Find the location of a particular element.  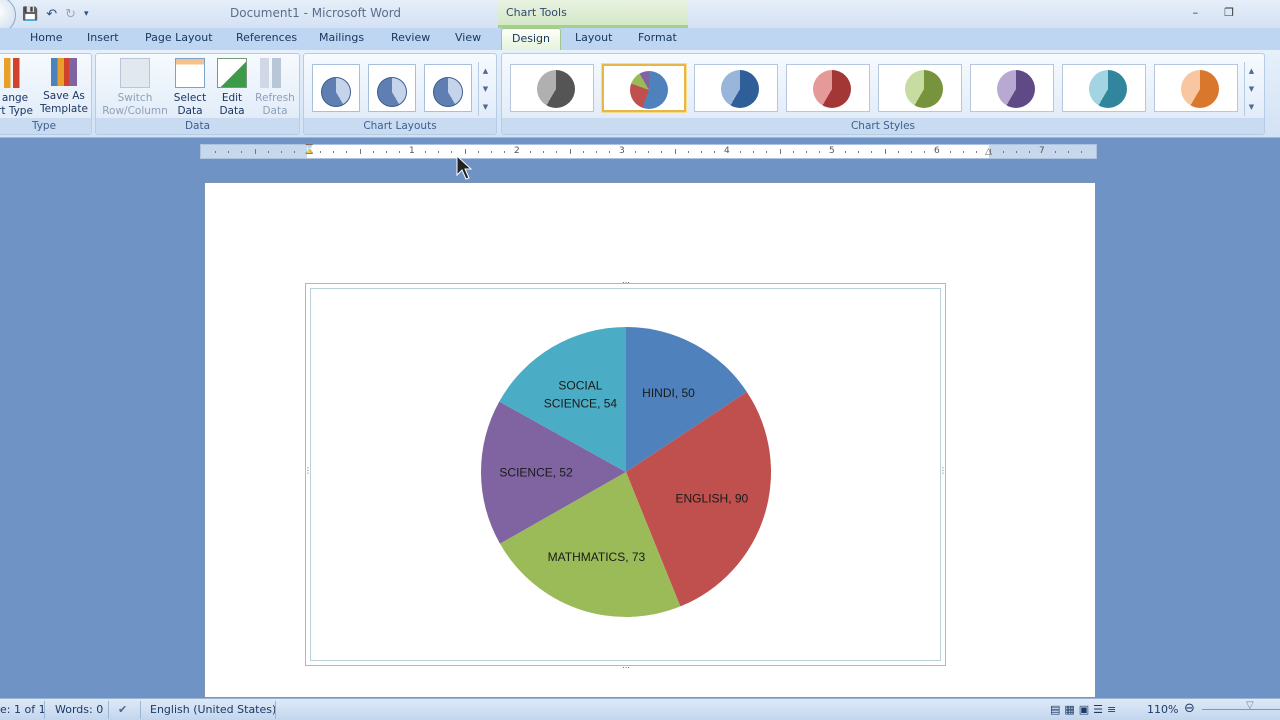

refresh-data-label: Refresh Data is located at coordinates (275, 104).